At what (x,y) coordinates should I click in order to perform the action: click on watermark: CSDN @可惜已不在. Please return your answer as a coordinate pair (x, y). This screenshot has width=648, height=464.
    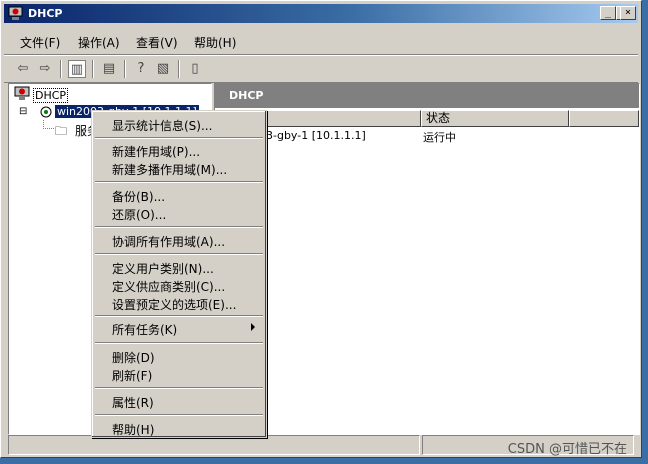
    Looking at the image, I should click on (567, 449).